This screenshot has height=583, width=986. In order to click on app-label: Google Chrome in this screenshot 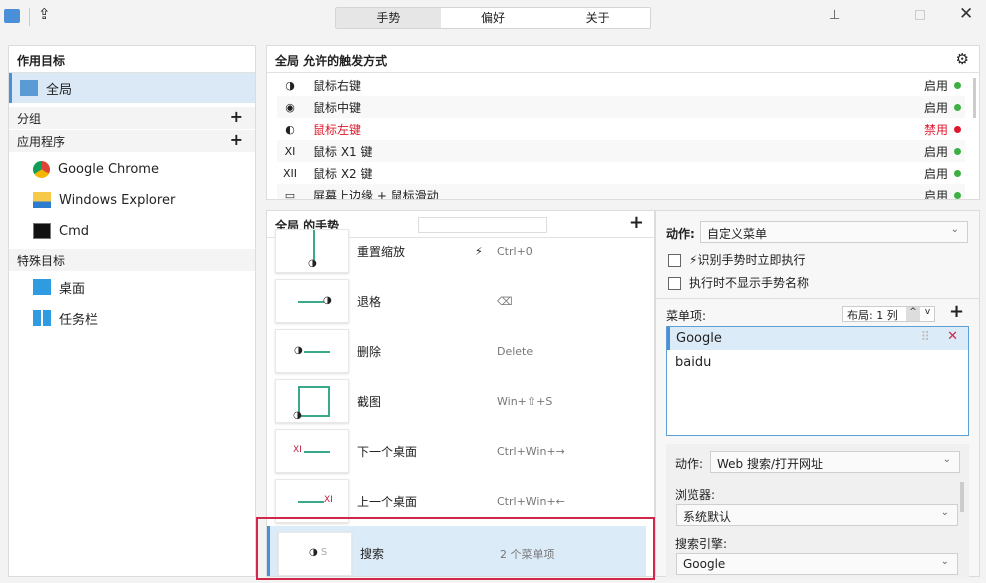, I will do `click(108, 169)`.